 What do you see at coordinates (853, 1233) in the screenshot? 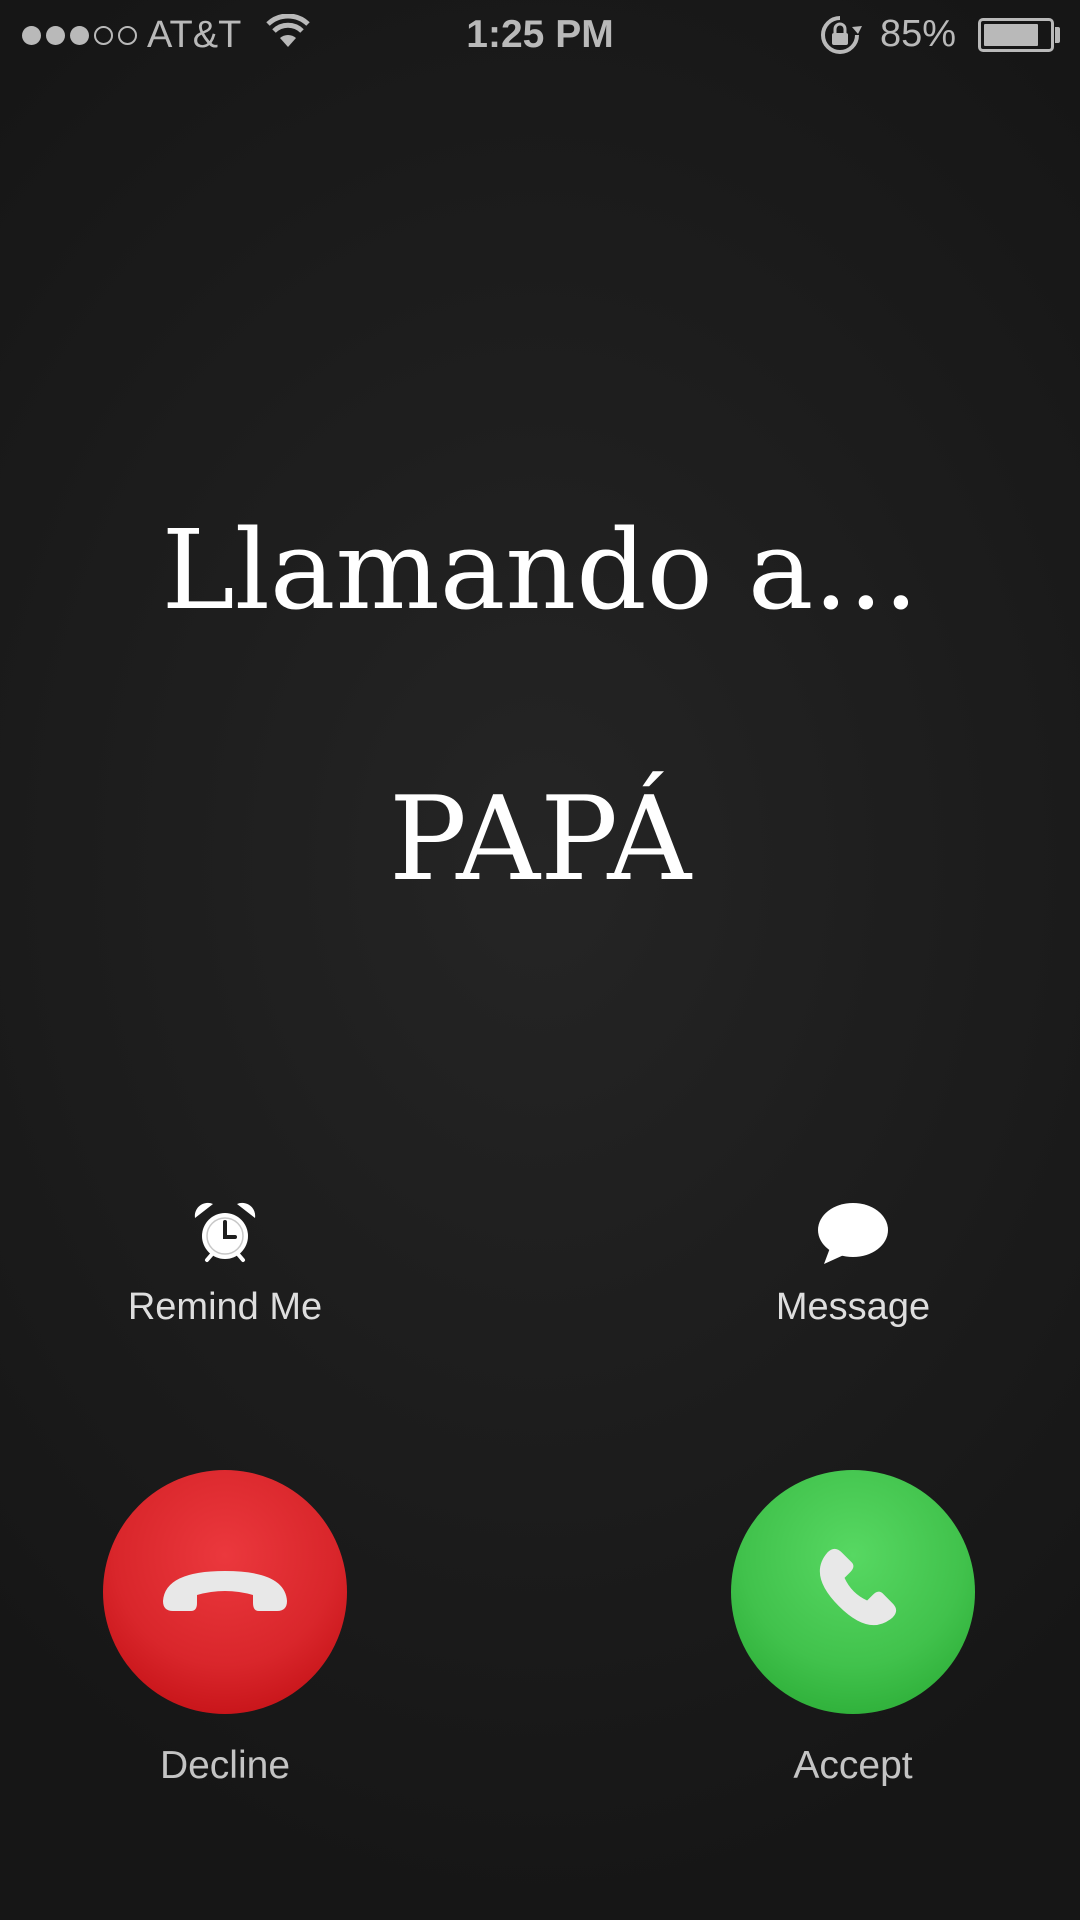
I see `speech-bubble-icon` at bounding box center [853, 1233].